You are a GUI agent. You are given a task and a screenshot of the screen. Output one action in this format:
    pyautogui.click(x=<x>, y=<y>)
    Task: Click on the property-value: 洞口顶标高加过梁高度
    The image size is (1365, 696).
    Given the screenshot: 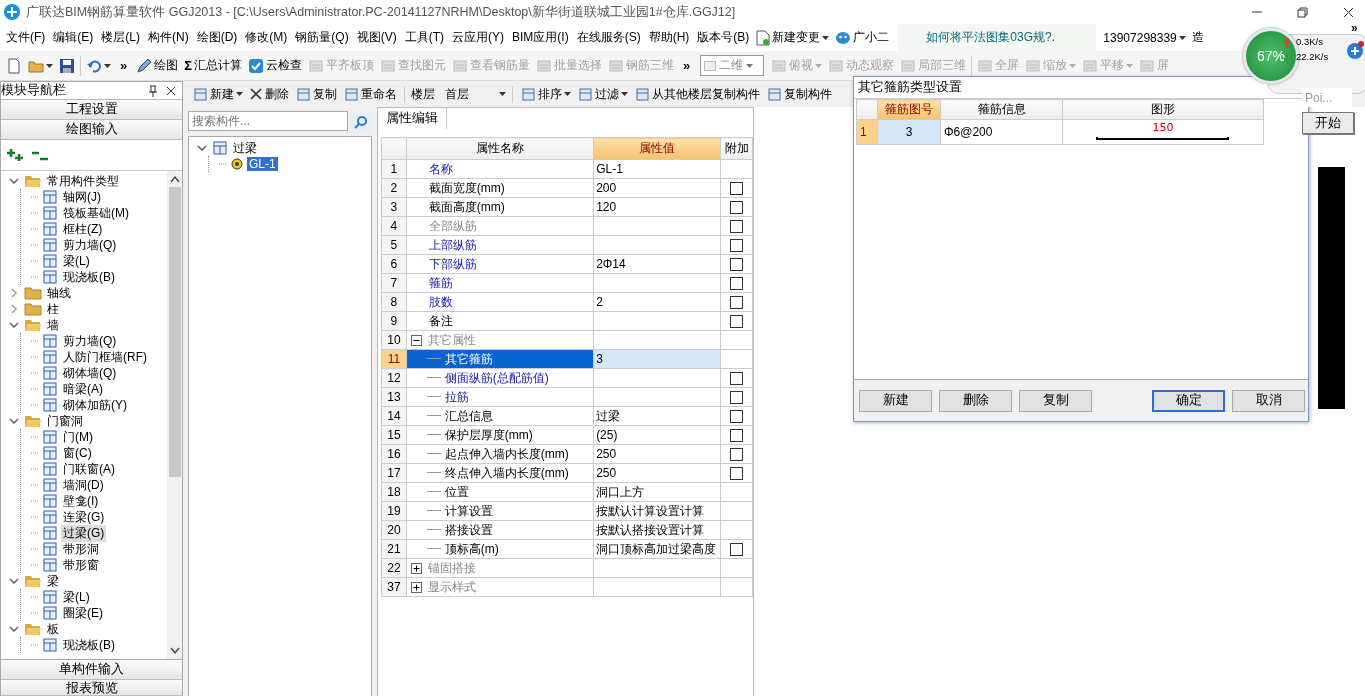 What is the action you would take?
    pyautogui.click(x=657, y=549)
    